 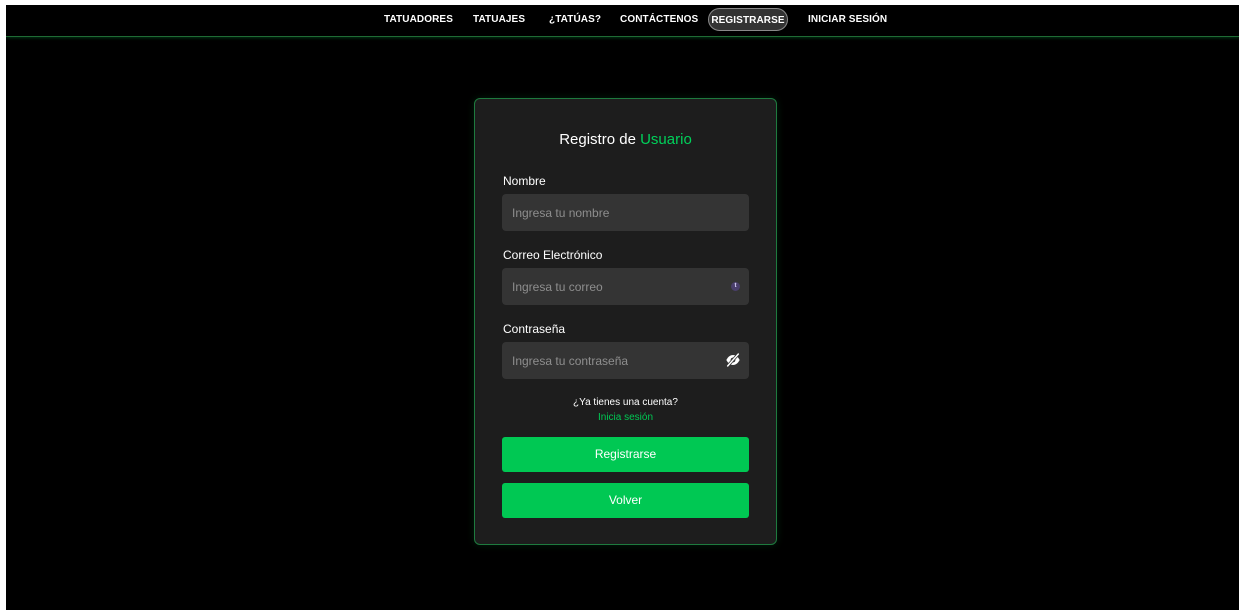 I want to click on nav-item-tatuadores: TATUADORES, so click(x=418, y=19).